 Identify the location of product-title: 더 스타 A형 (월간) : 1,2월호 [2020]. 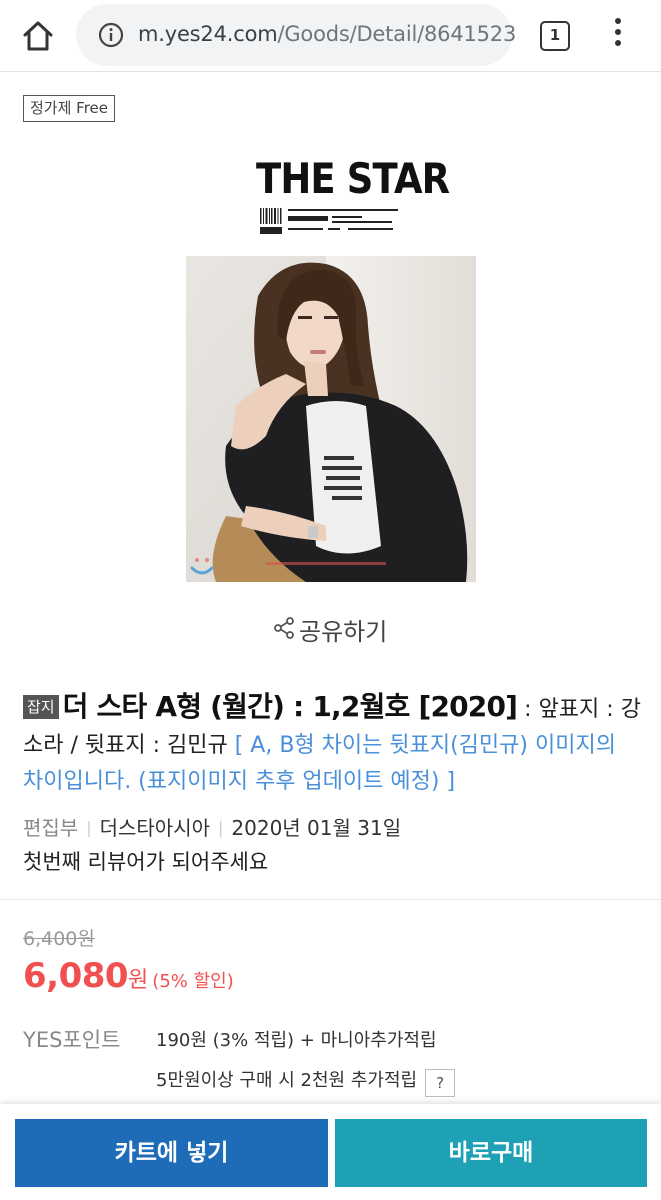
(290, 706).